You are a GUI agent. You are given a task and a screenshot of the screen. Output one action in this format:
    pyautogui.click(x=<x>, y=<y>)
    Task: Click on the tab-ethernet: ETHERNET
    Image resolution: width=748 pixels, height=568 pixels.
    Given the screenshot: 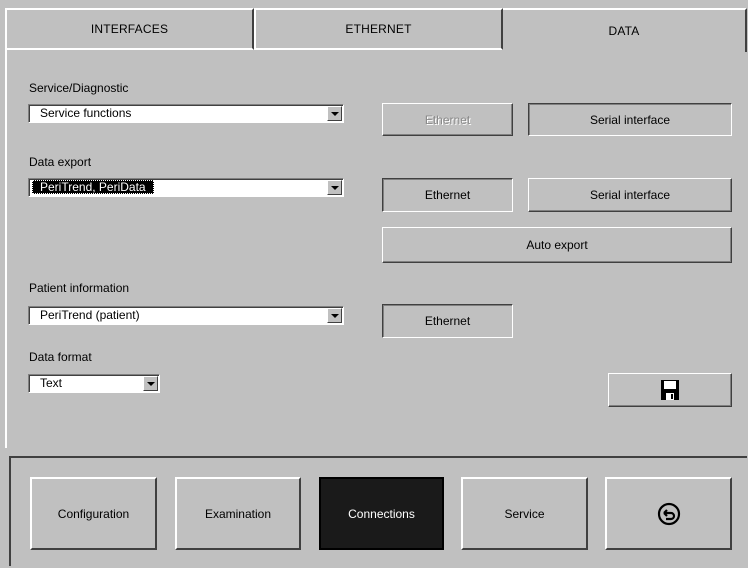 What is the action you would take?
    pyautogui.click(x=378, y=29)
    